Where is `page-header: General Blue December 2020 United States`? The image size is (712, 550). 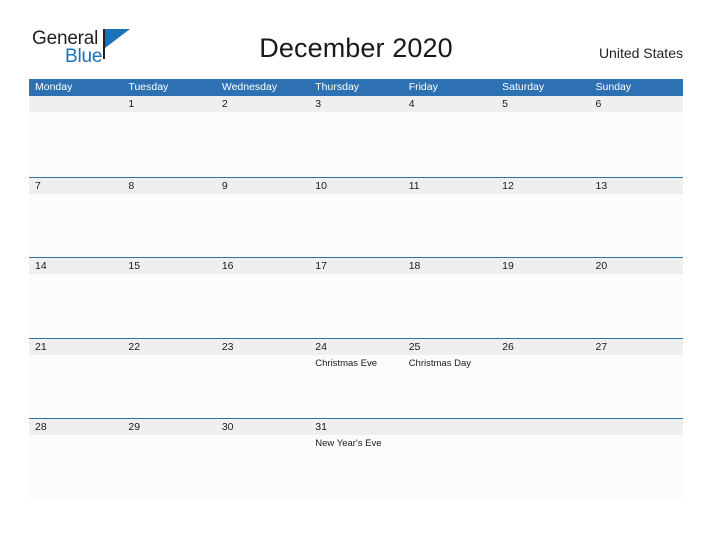 page-header: General Blue December 2020 United States is located at coordinates (356, 38).